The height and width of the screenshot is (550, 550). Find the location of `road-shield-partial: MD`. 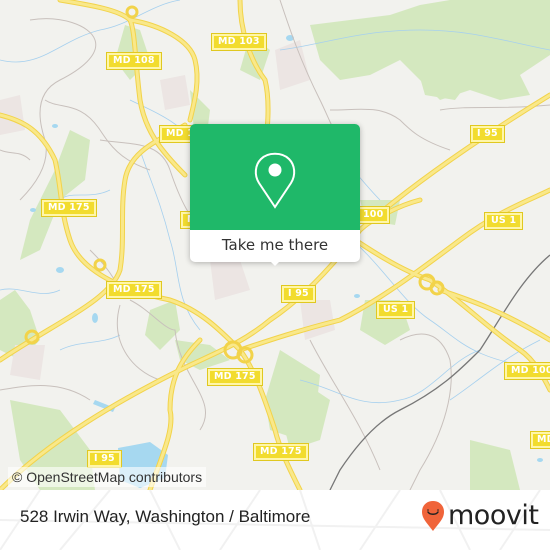

road-shield-partial: MD is located at coordinates (540, 440).